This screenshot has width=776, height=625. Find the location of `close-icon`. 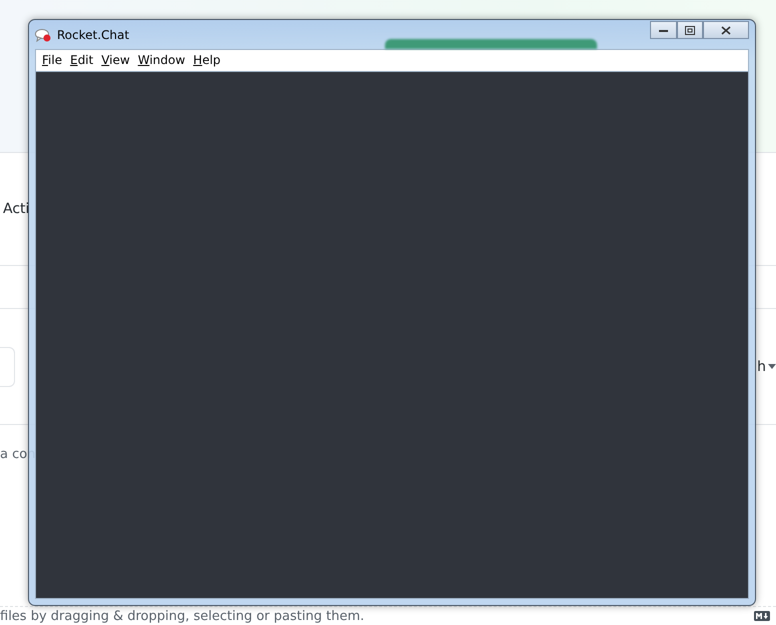

close-icon is located at coordinates (726, 30).